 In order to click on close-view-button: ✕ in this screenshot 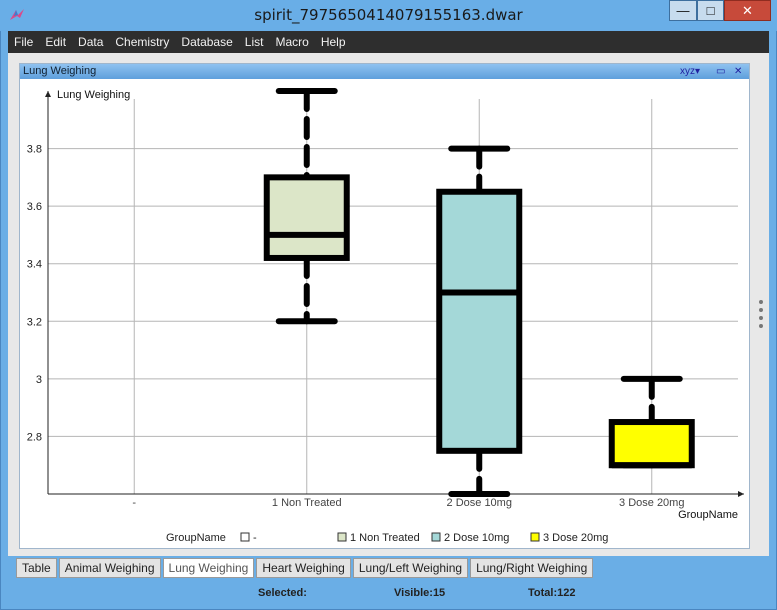, I will do `click(738, 71)`.